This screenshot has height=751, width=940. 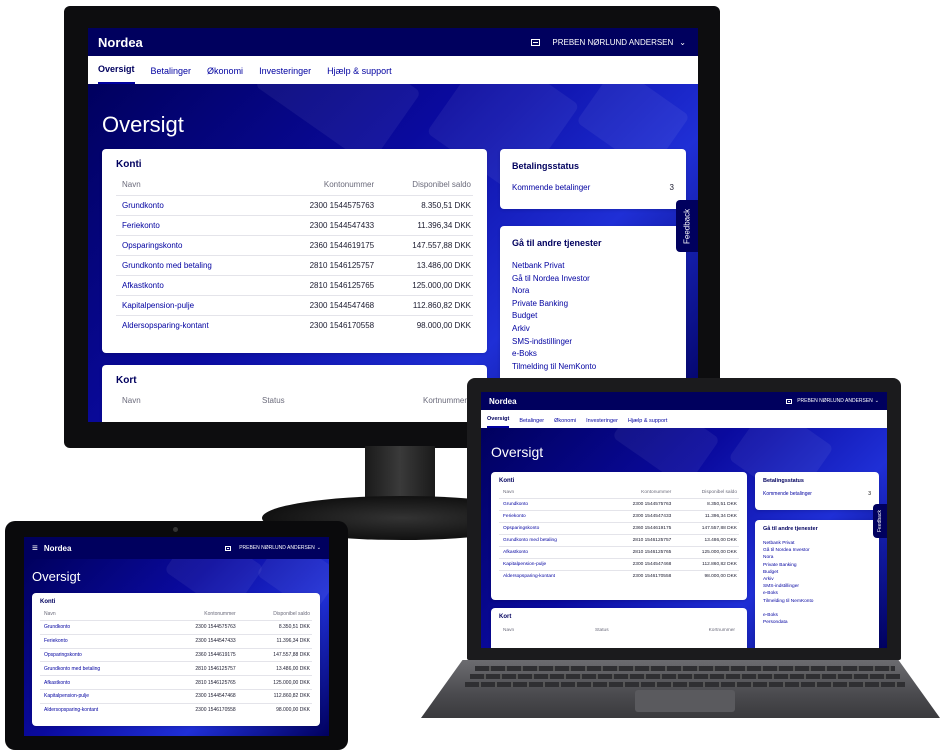 What do you see at coordinates (685, 676) in the screenshot?
I see `keyboard-row` at bounding box center [685, 676].